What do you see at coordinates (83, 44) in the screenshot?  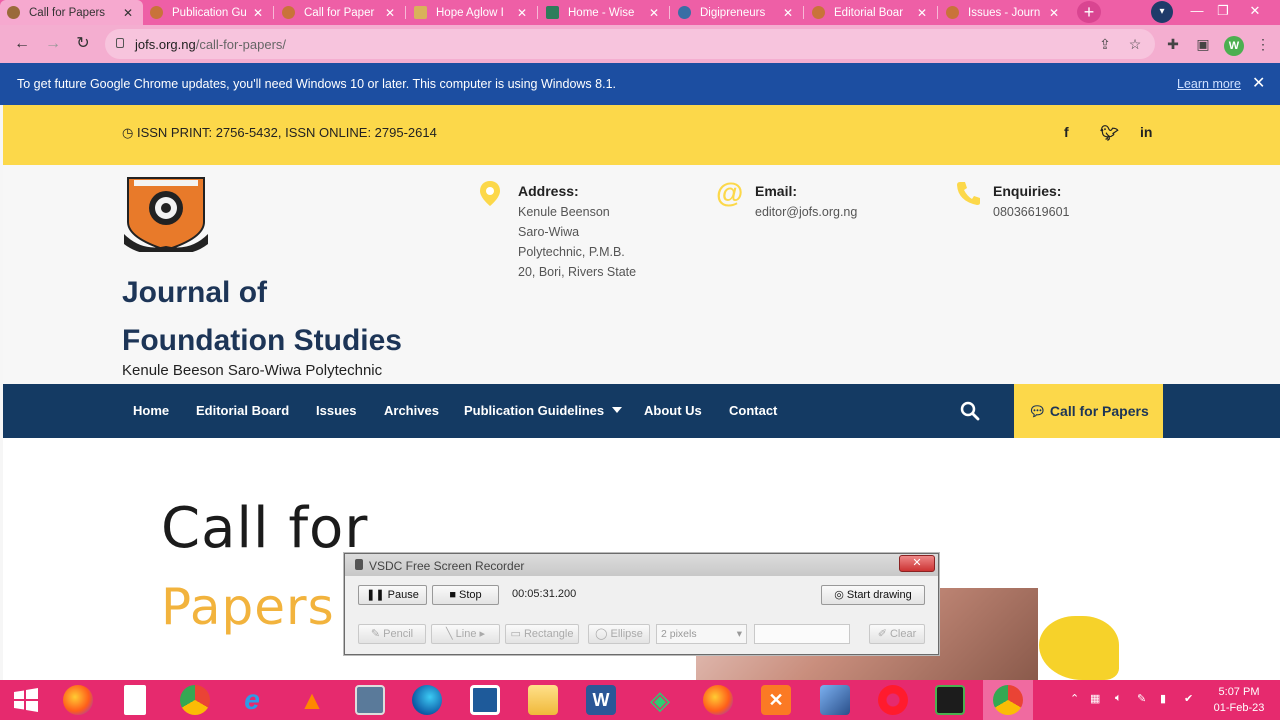 I see `reload-icon: ↻` at bounding box center [83, 44].